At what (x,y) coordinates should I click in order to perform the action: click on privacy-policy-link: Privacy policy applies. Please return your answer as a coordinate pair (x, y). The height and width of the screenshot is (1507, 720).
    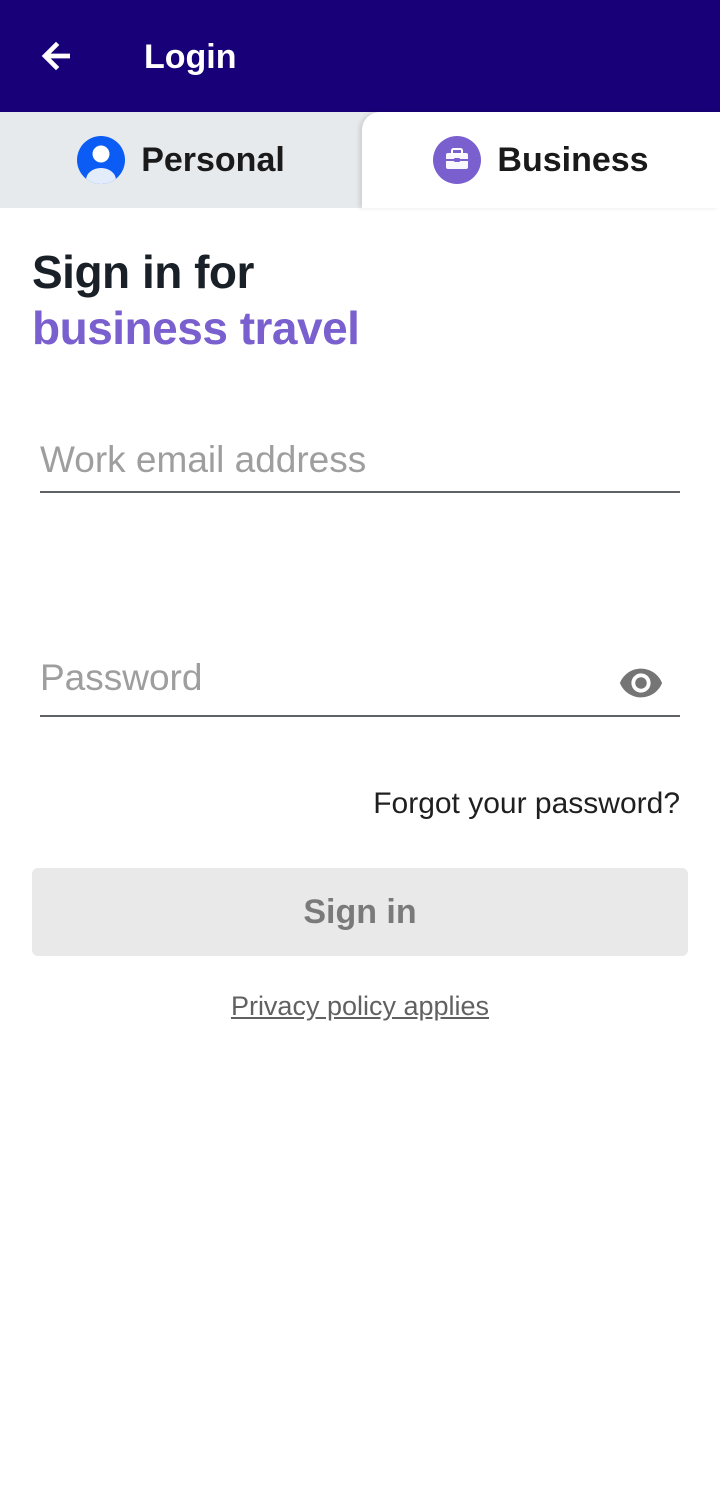
    Looking at the image, I should click on (360, 1006).